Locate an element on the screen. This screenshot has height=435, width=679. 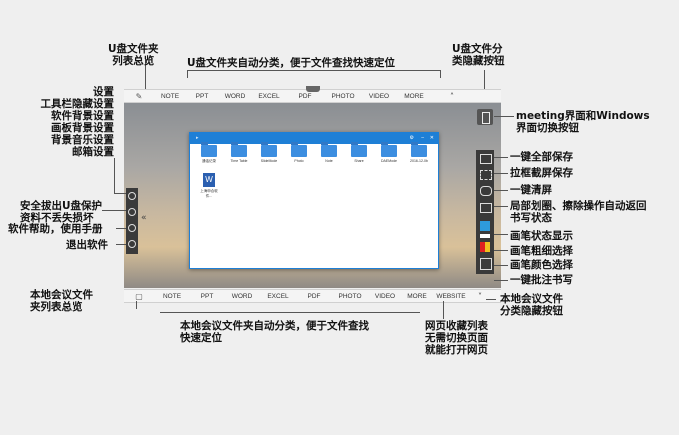
window-title-bar: ▸ ✕ – ⚙ is located at coordinates (314, 138).